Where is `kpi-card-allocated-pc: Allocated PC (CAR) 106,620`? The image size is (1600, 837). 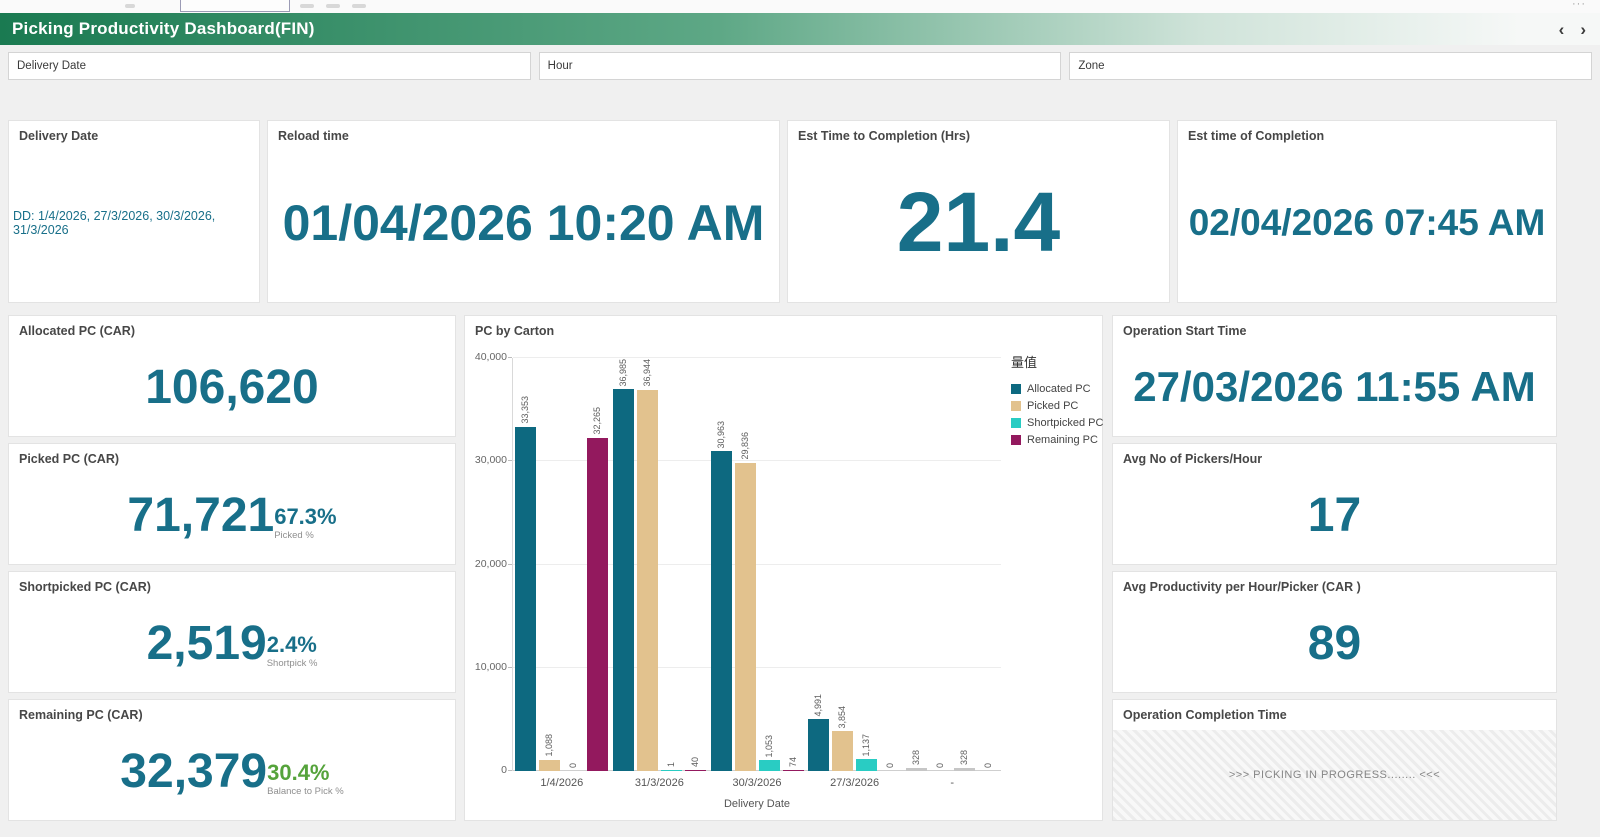
kpi-card-allocated-pc: Allocated PC (CAR) 106,620 is located at coordinates (232, 376).